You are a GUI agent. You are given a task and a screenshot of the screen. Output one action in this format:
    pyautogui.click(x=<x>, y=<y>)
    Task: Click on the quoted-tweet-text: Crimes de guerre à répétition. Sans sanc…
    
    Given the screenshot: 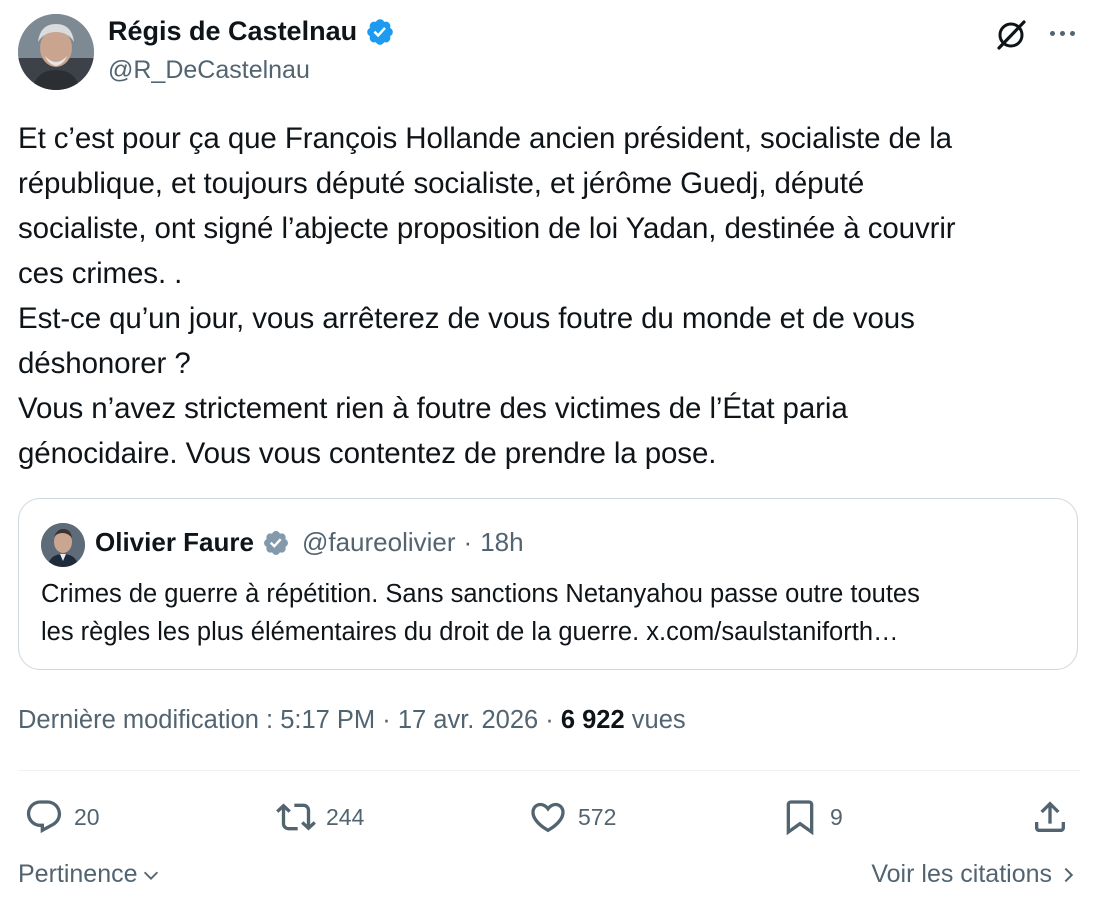 What is the action you would take?
    pyautogui.click(x=480, y=613)
    